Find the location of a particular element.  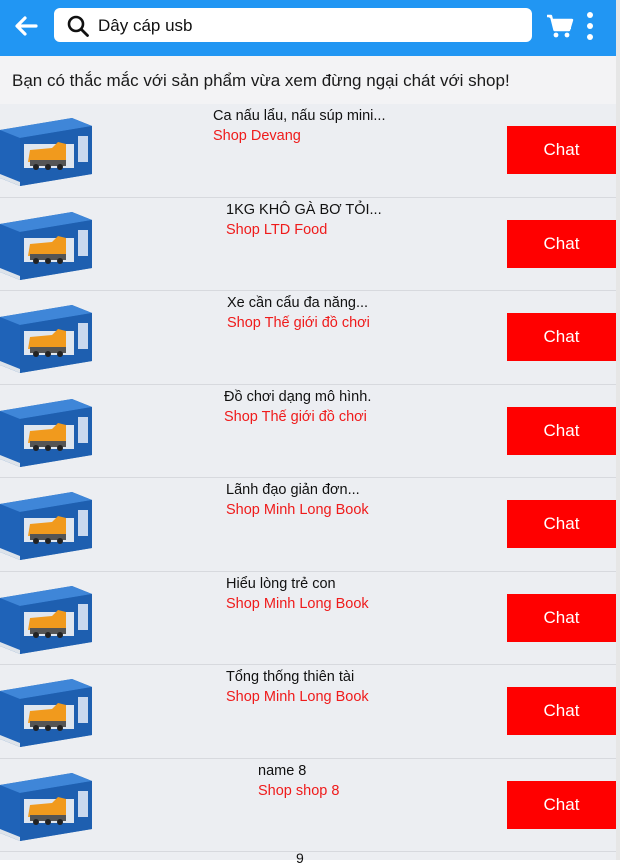

scrollbar is located at coordinates (618, 430).